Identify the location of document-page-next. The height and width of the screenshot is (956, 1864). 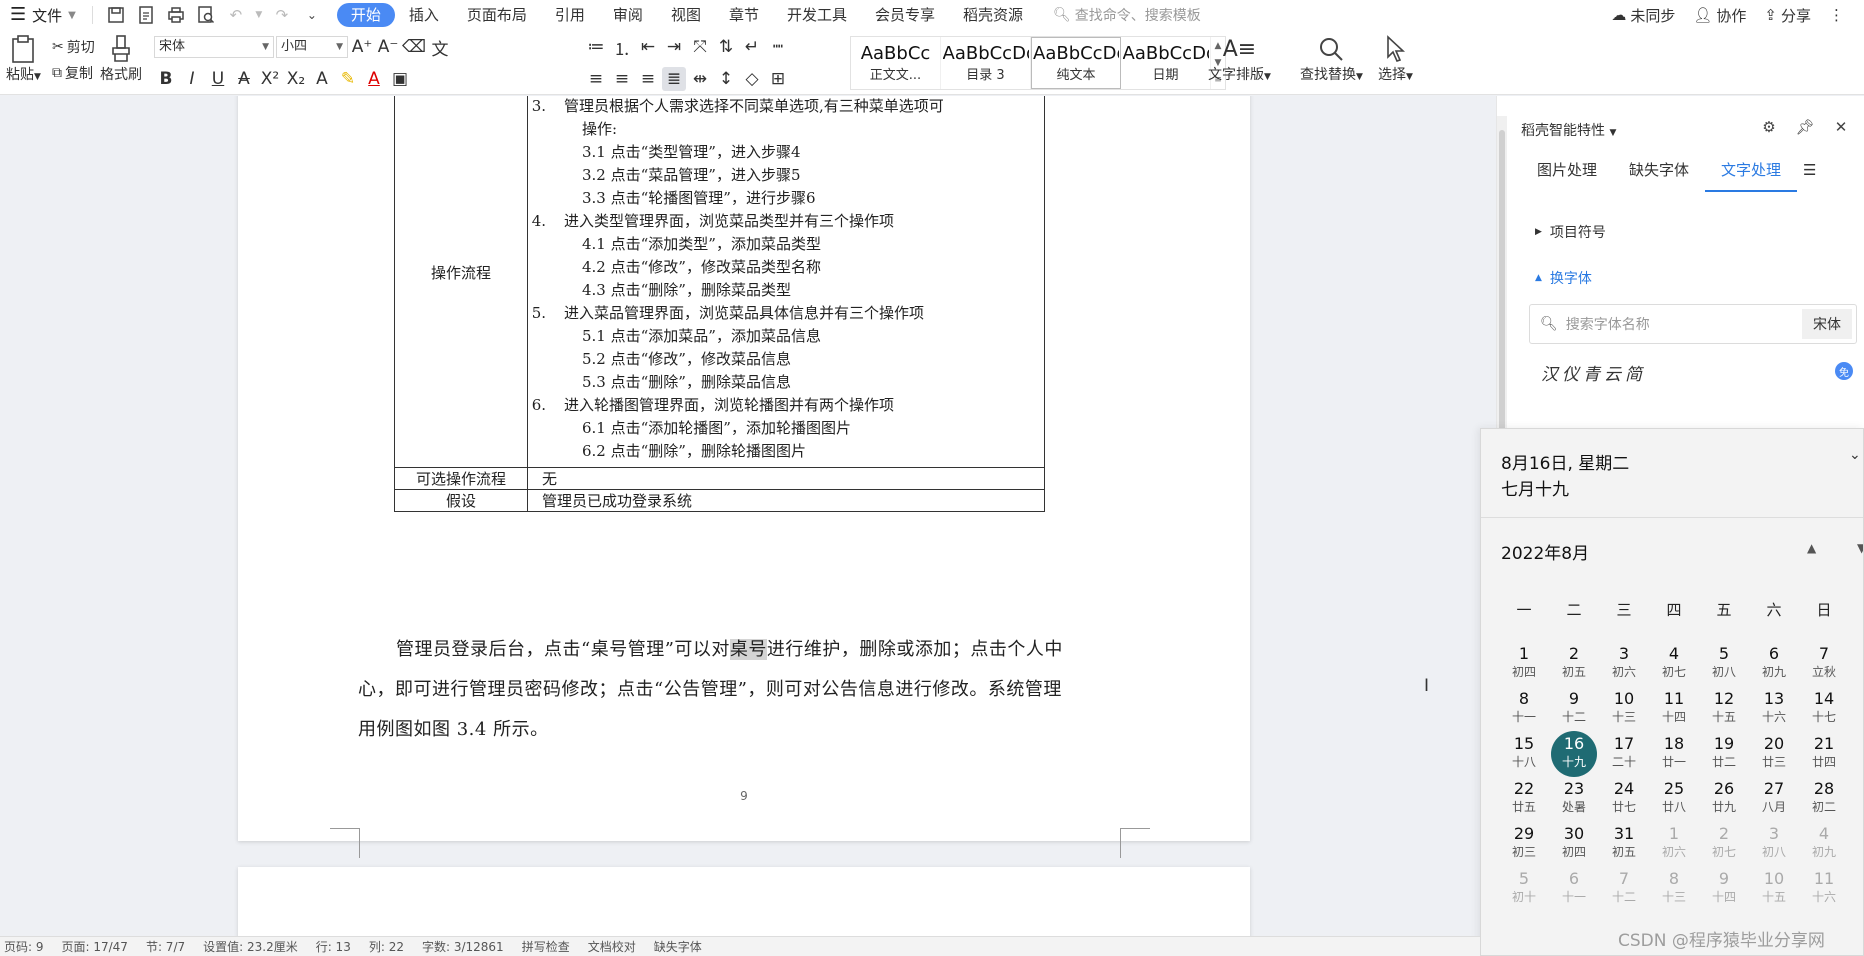
(744, 901).